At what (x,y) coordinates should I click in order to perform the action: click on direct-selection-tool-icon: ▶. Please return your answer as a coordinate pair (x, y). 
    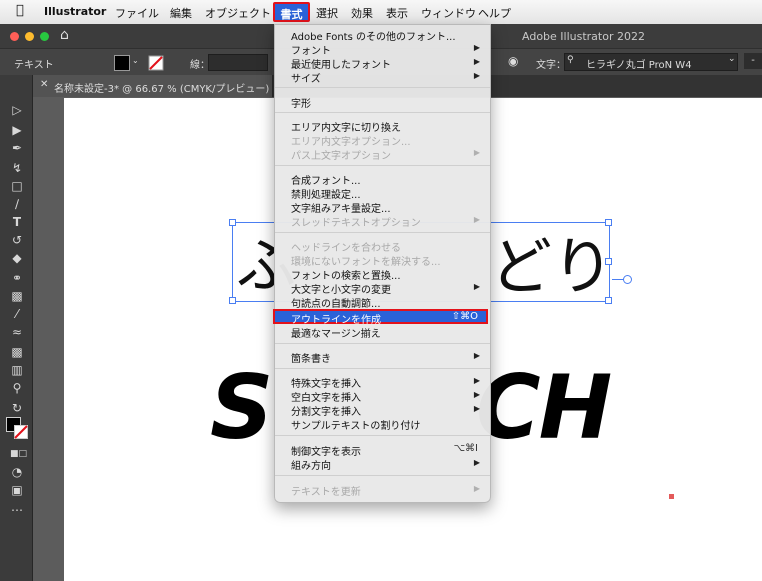
    Looking at the image, I should click on (17, 130).